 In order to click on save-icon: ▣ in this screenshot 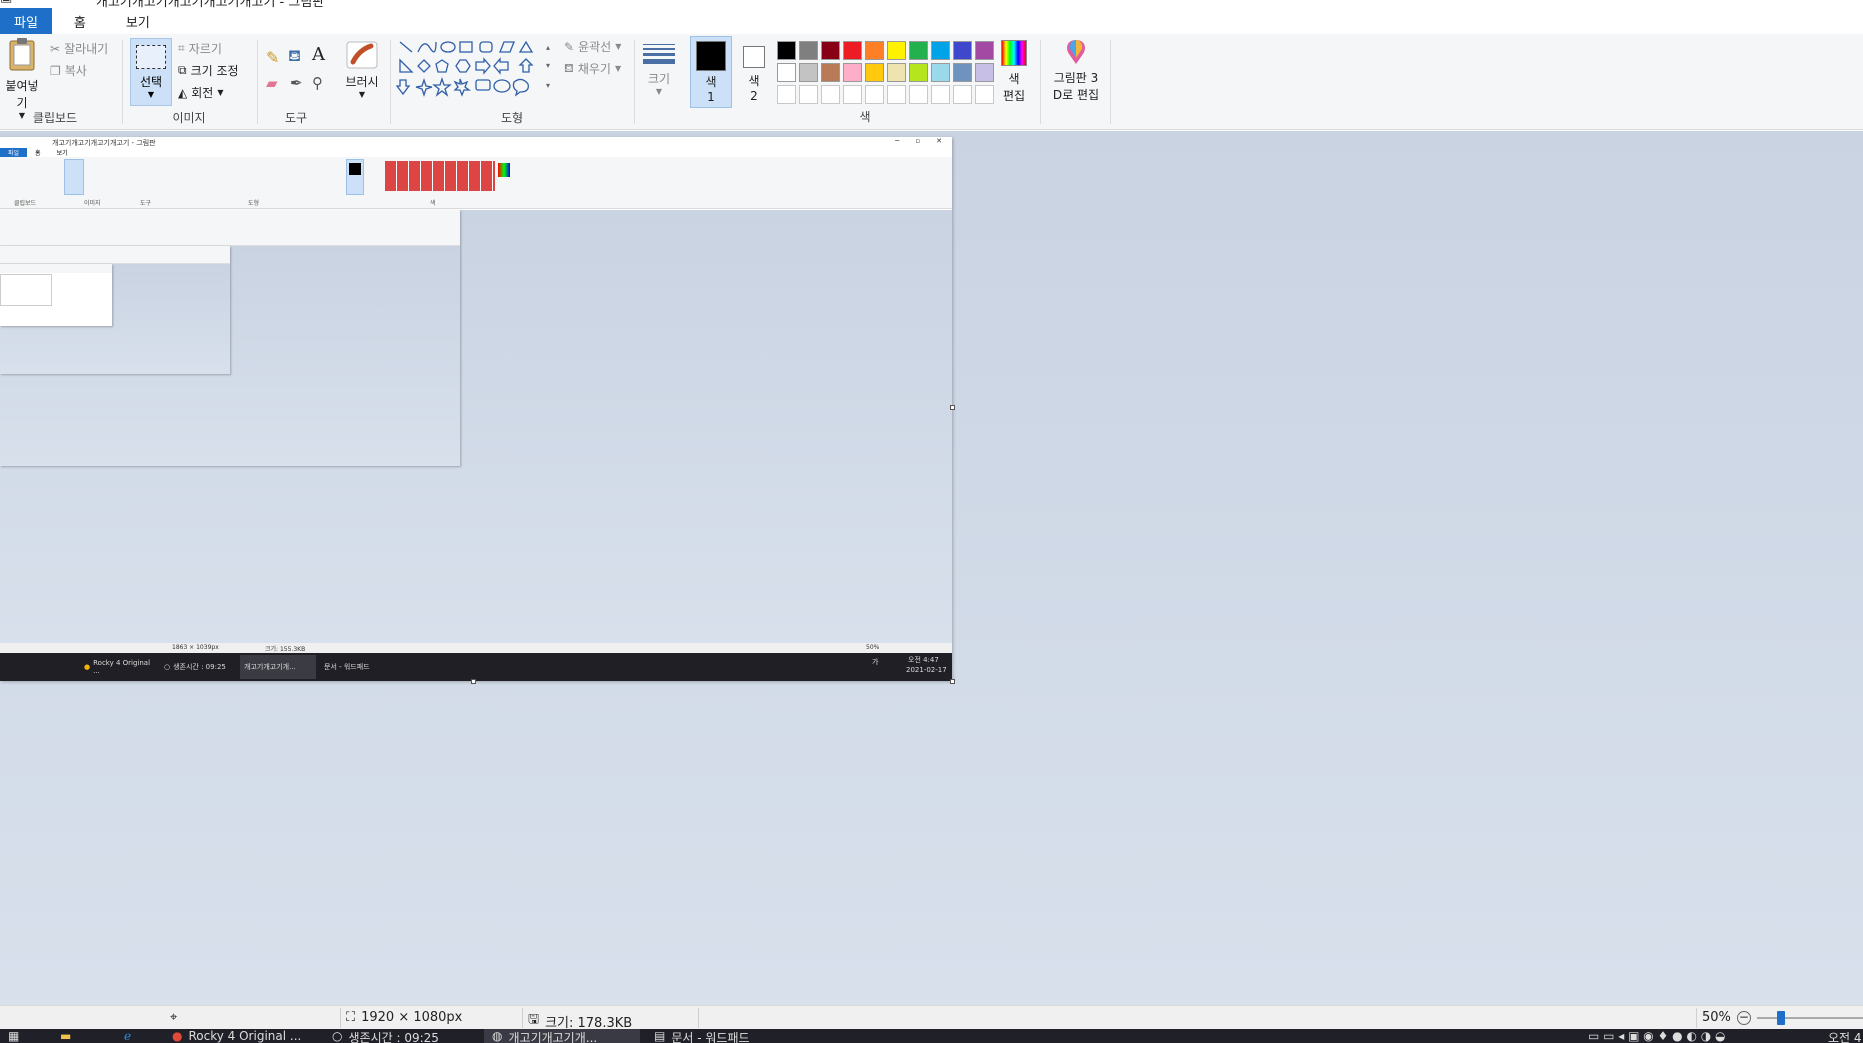, I will do `click(6, 4)`.